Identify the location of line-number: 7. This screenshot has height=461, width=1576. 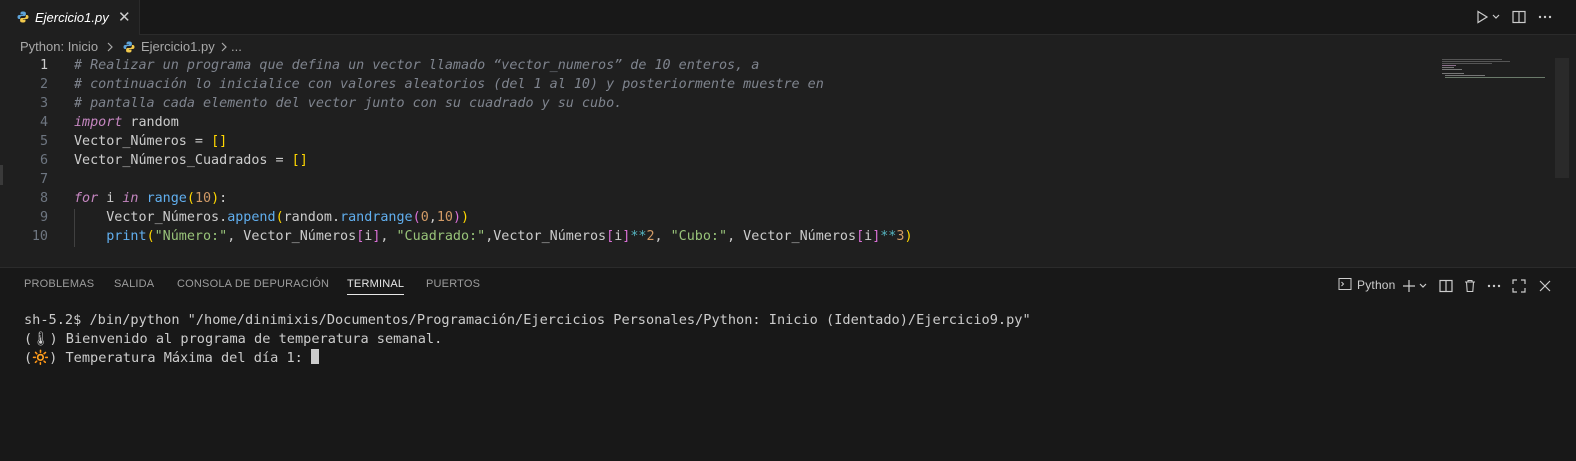
(43, 179).